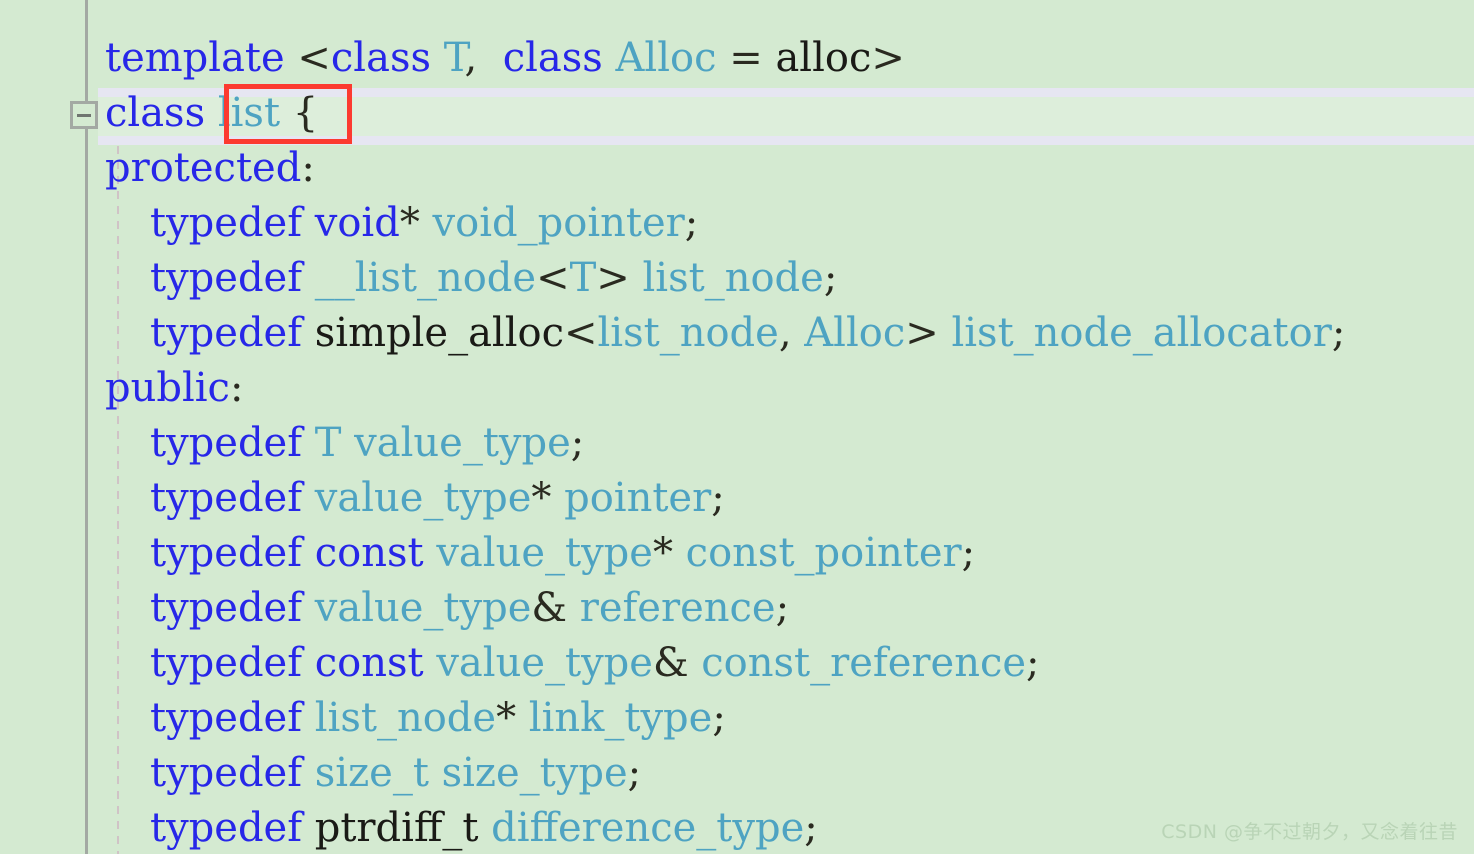 The image size is (1474, 854). Describe the element at coordinates (167, 388) in the screenshot. I see `code-token: public` at that location.